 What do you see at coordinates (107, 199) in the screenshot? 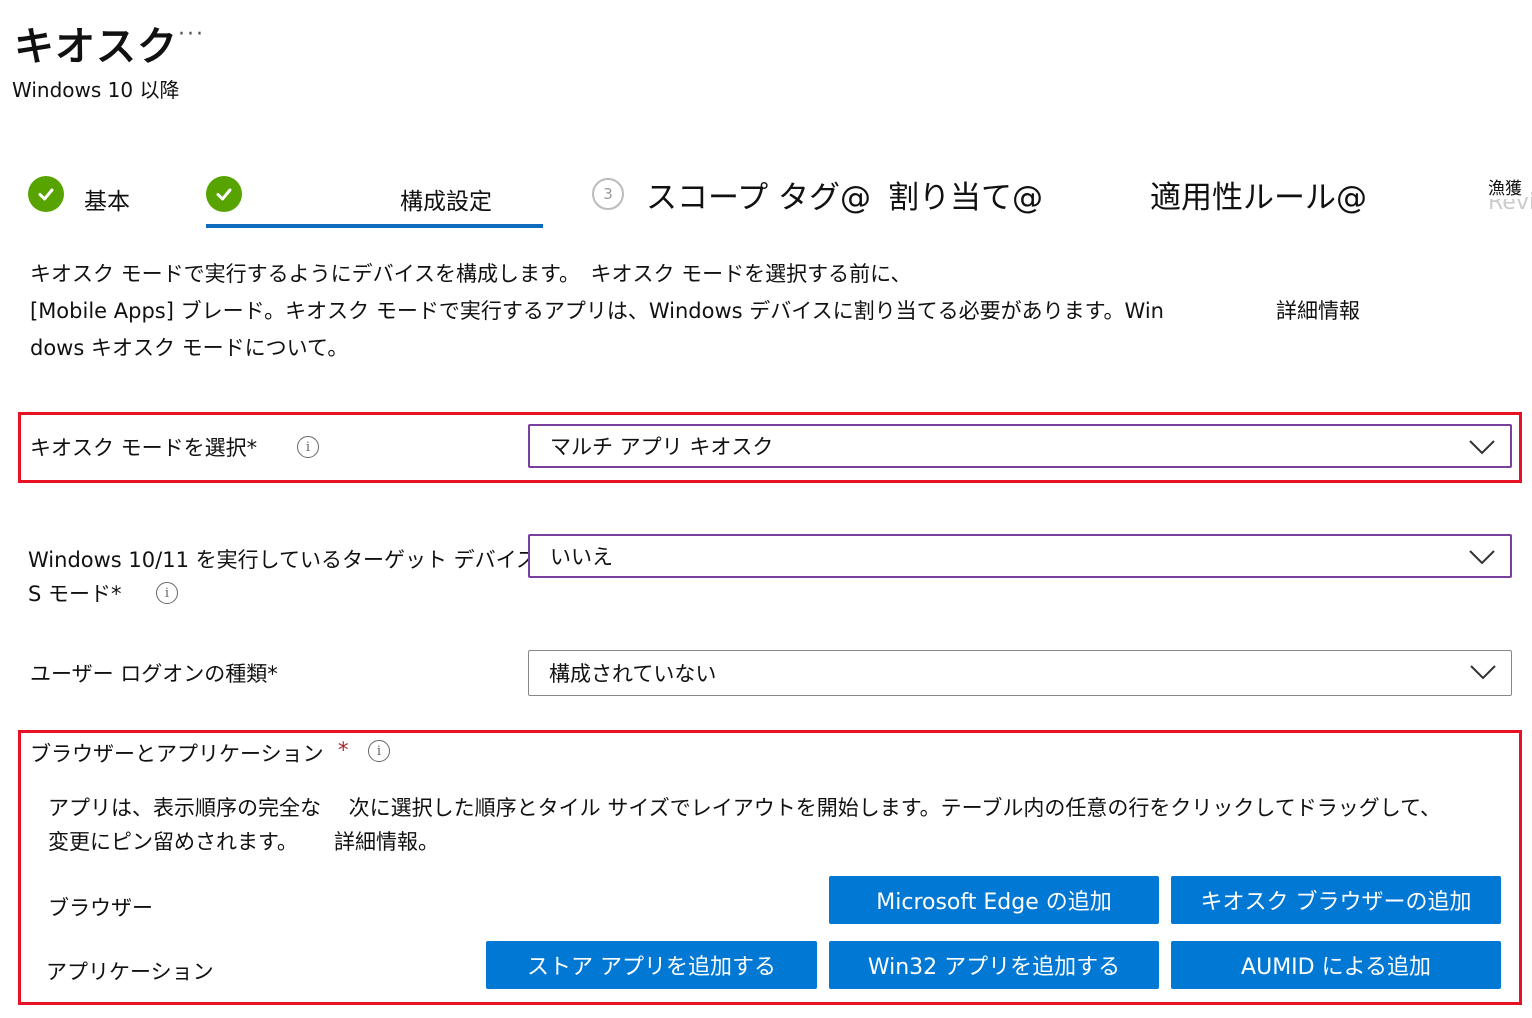
I see `step-basics-label: 基本` at bounding box center [107, 199].